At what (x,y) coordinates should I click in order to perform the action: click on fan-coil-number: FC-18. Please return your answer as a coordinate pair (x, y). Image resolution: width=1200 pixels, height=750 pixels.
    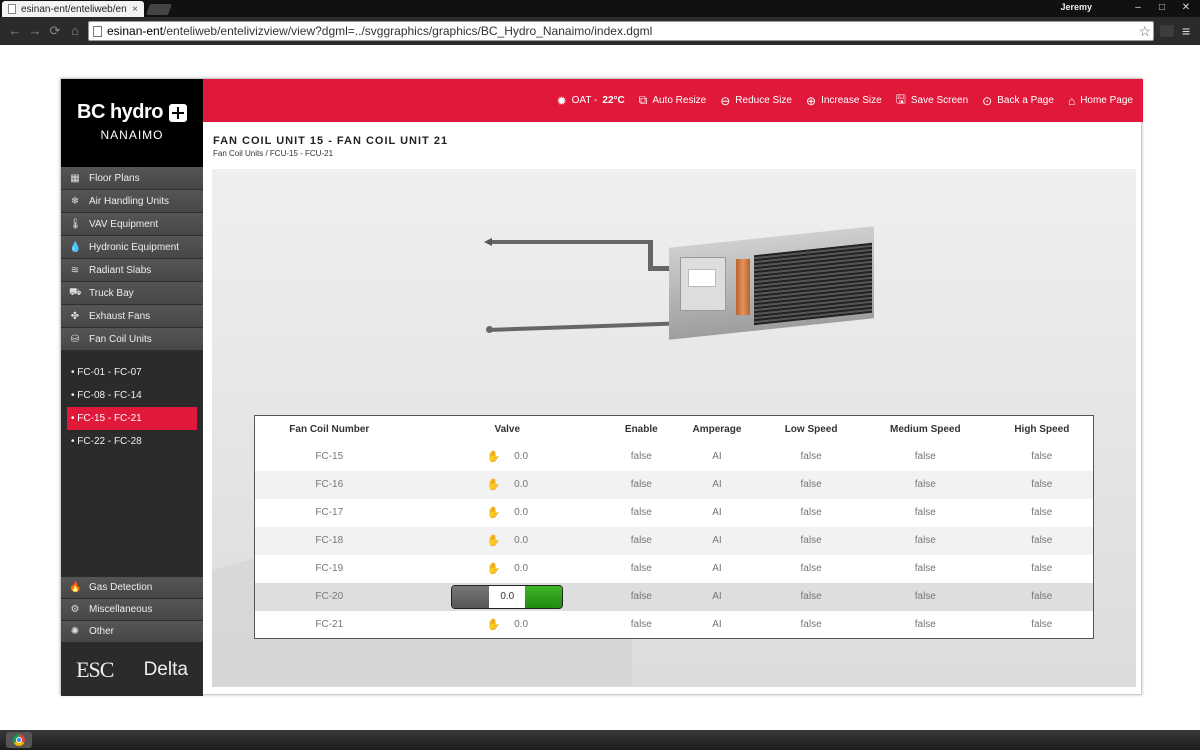
    Looking at the image, I should click on (329, 540).